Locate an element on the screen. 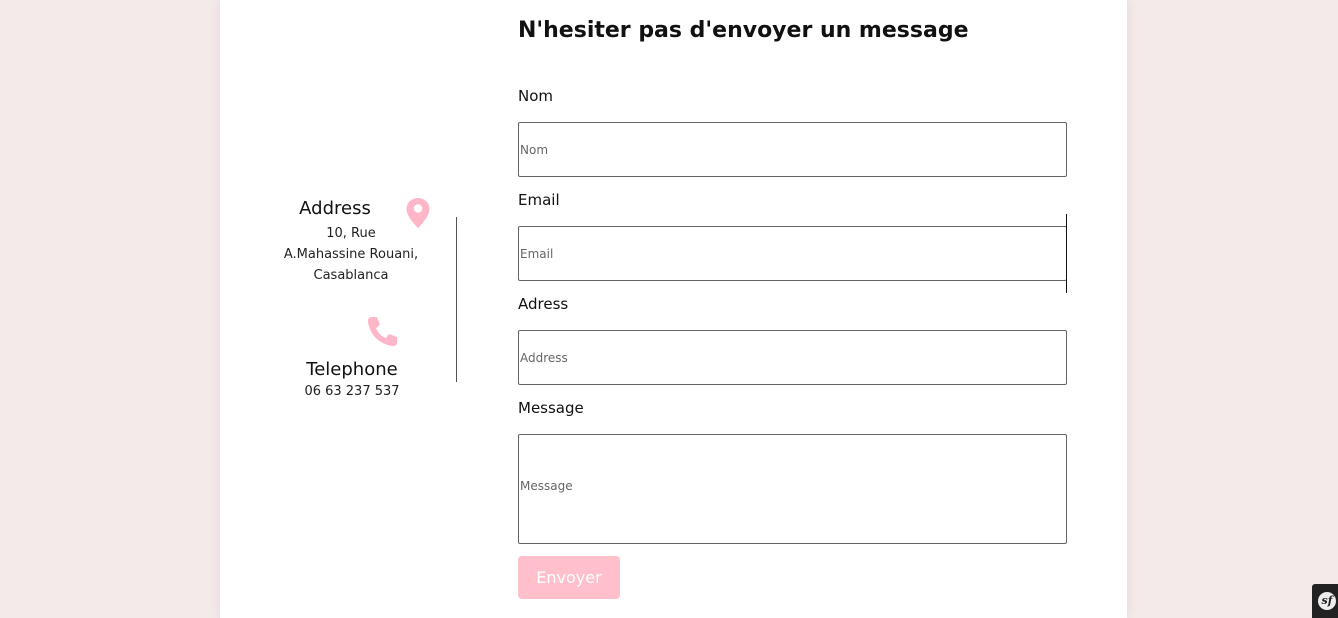 This screenshot has width=1338, height=618. phone-icon is located at coordinates (383, 331).